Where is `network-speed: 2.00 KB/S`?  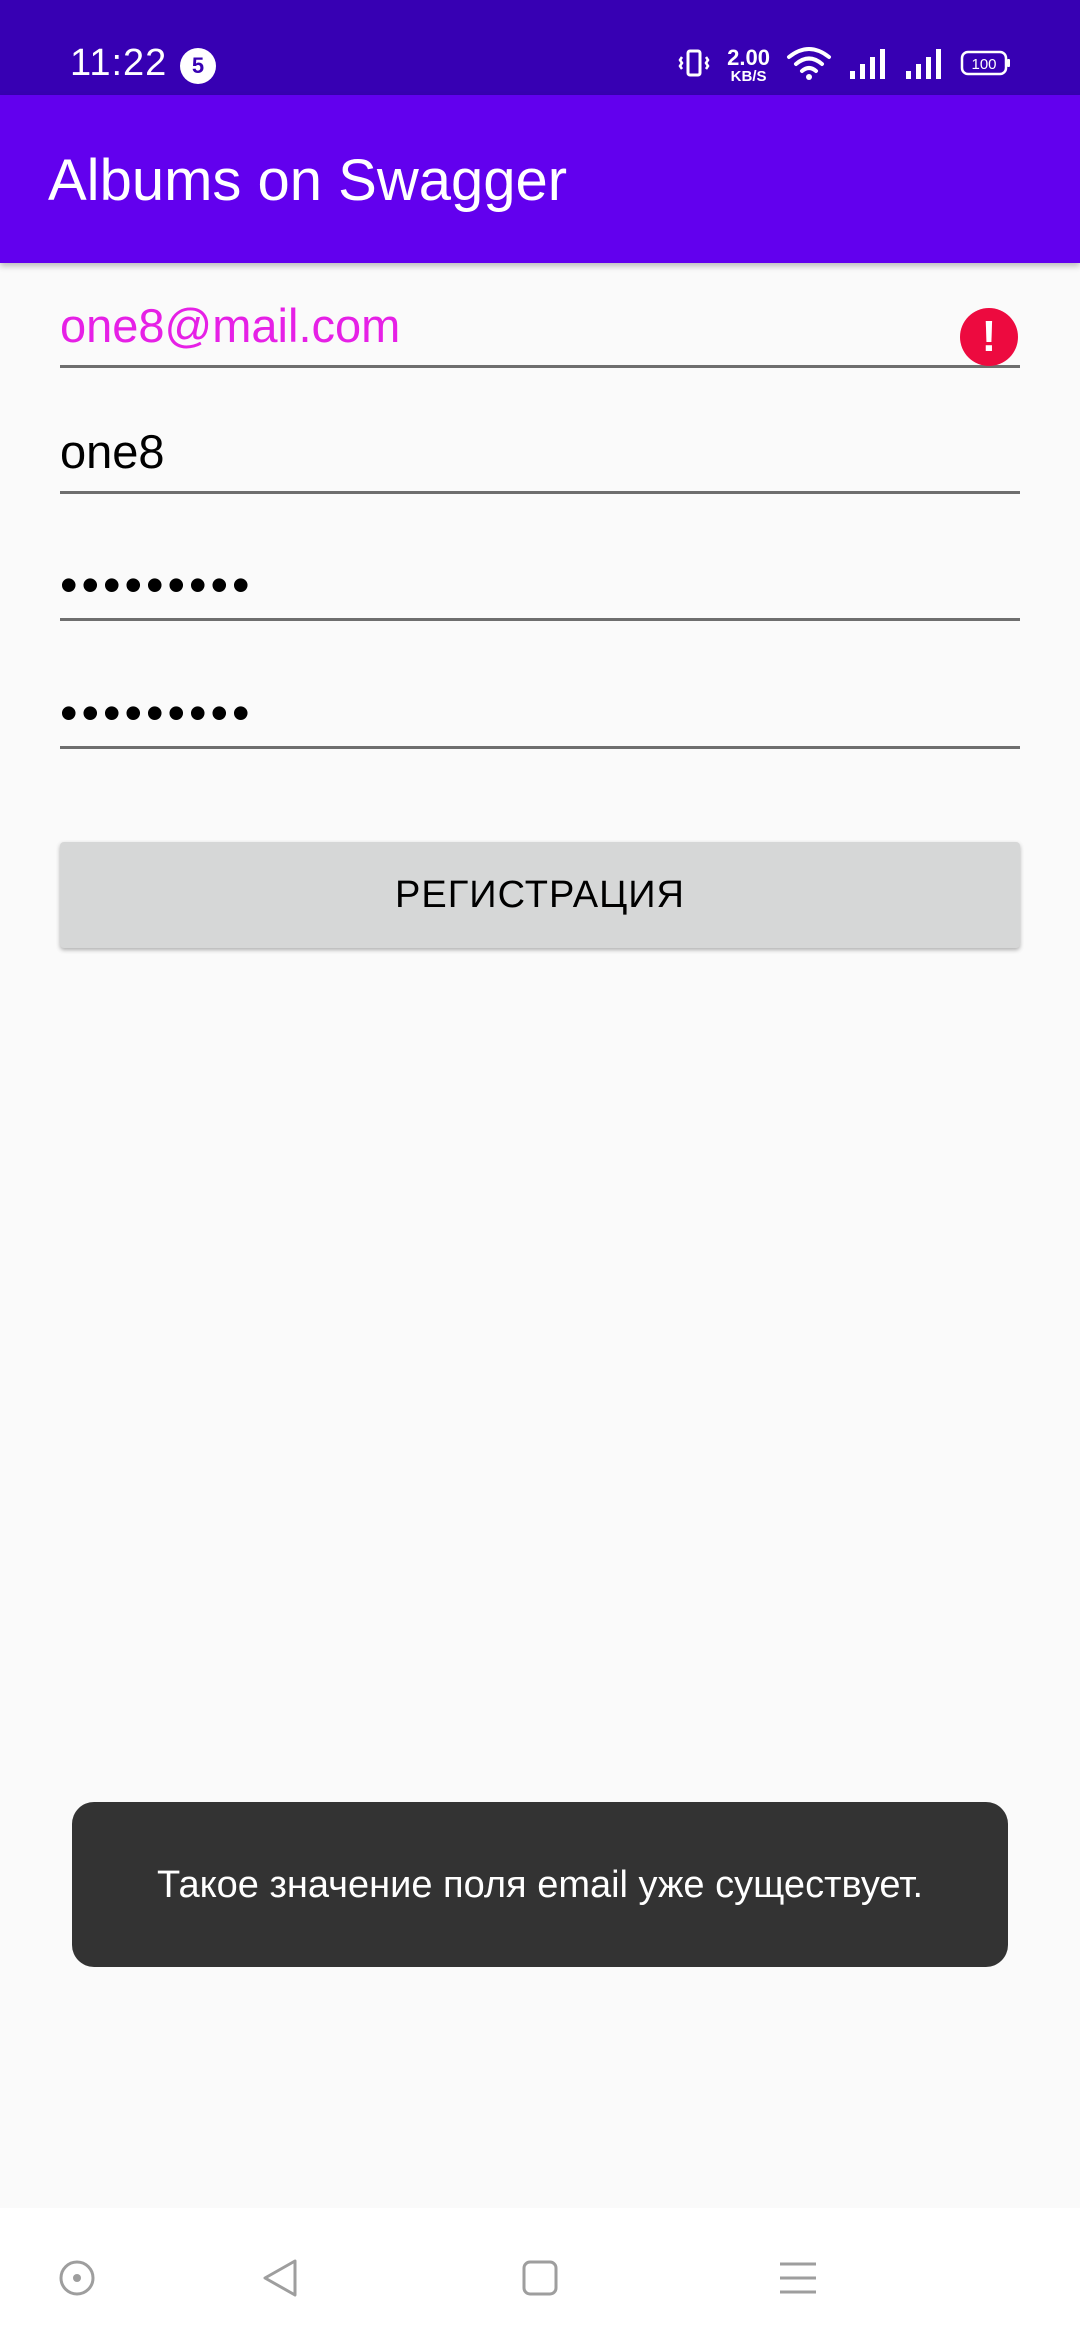
network-speed: 2.00 KB/S is located at coordinates (748, 64).